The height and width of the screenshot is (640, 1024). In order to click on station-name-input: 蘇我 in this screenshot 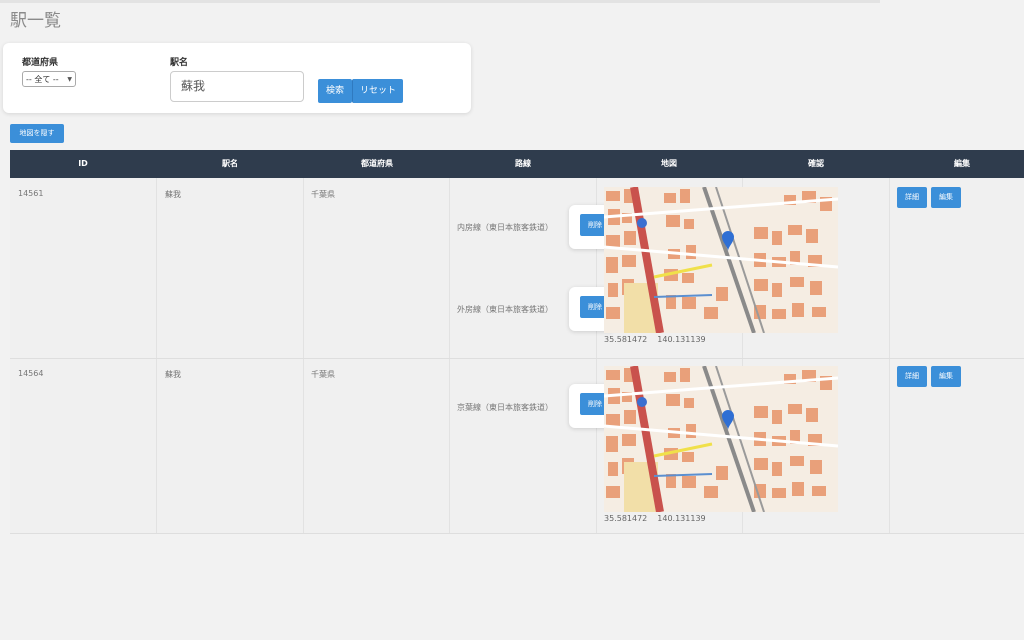, I will do `click(237, 86)`.